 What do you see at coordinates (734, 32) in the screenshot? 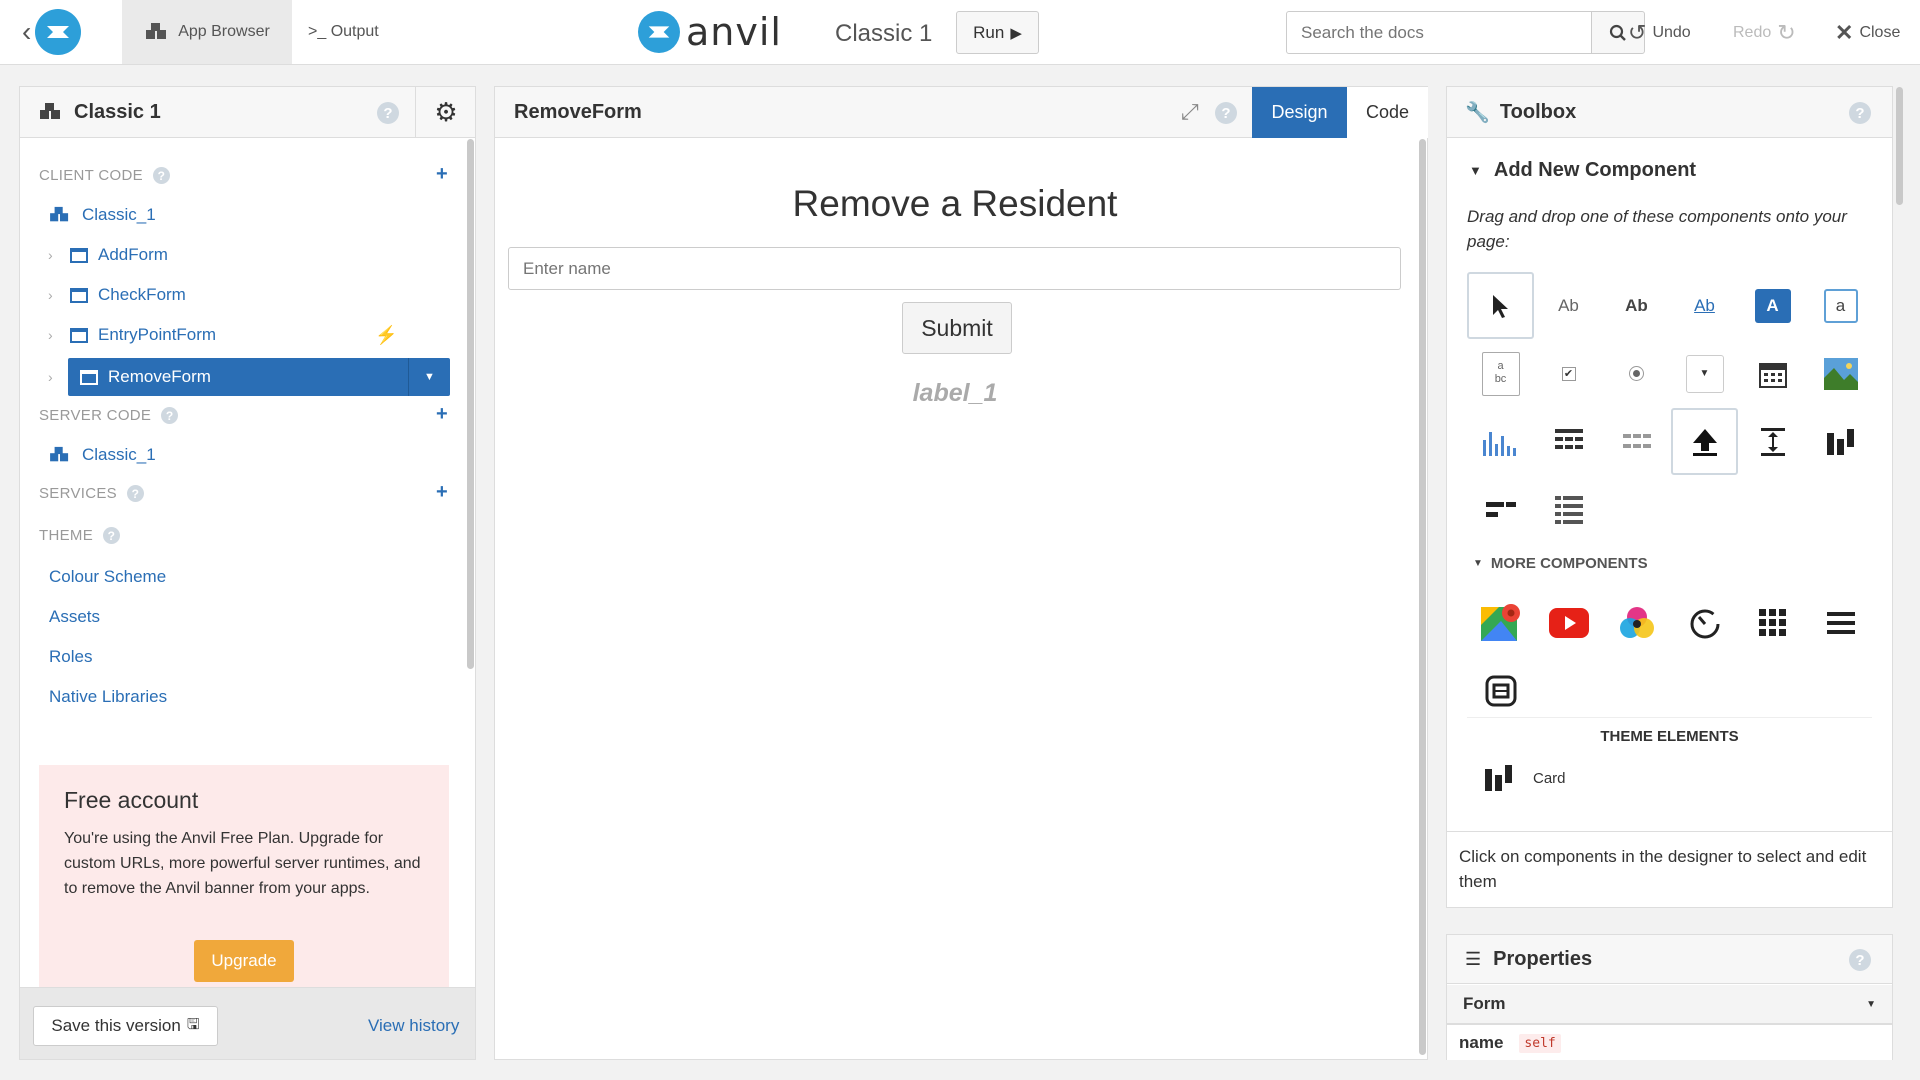
I see `brand-name: anvil` at bounding box center [734, 32].